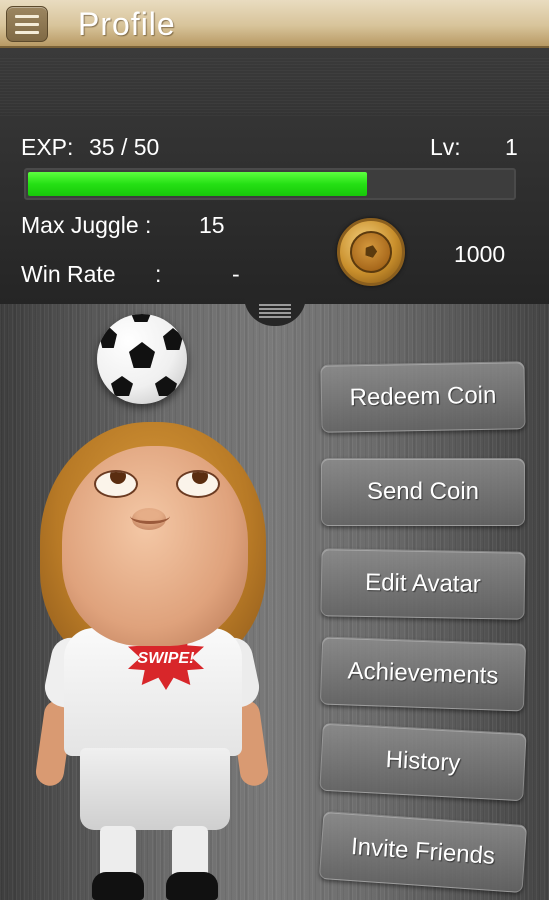 This screenshot has width=549, height=900. What do you see at coordinates (142, 359) in the screenshot?
I see `soccer-ball-icon` at bounding box center [142, 359].